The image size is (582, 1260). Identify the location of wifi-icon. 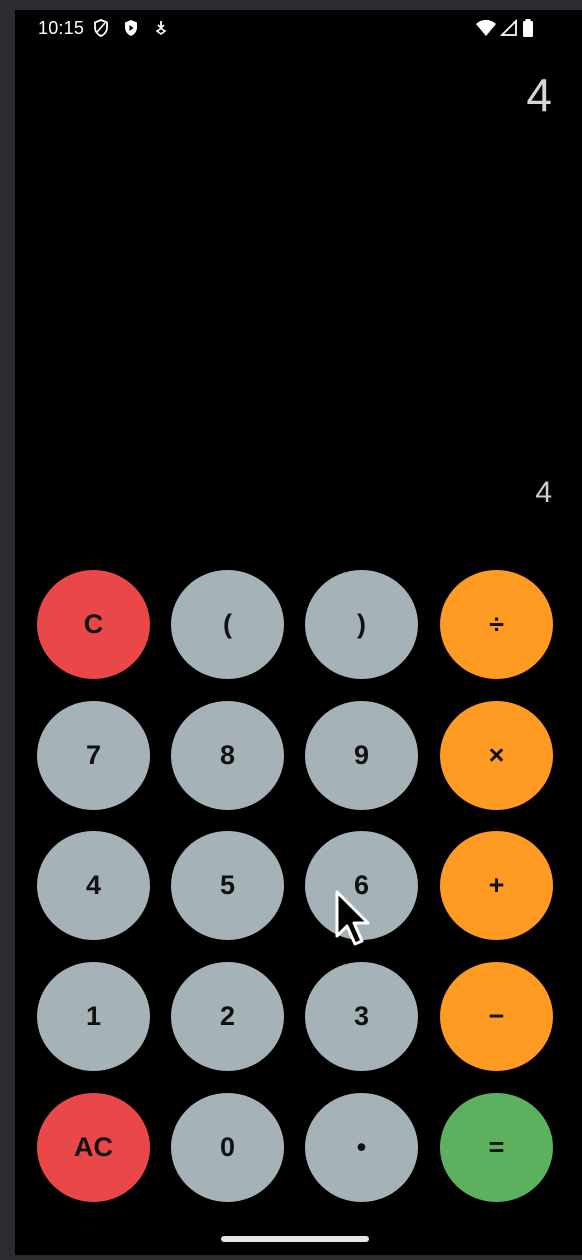
(486, 27).